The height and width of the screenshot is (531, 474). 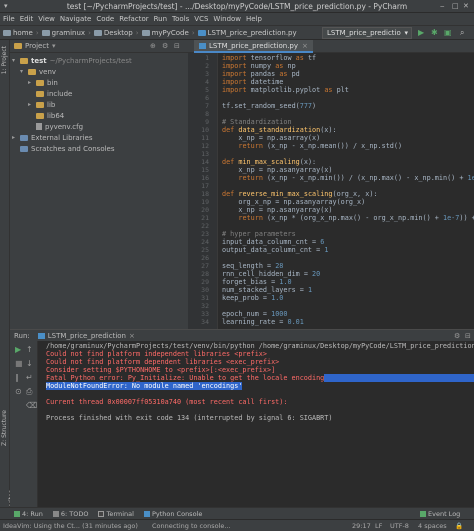 I want to click on bug-icon: ✱, so click(x=434, y=32).